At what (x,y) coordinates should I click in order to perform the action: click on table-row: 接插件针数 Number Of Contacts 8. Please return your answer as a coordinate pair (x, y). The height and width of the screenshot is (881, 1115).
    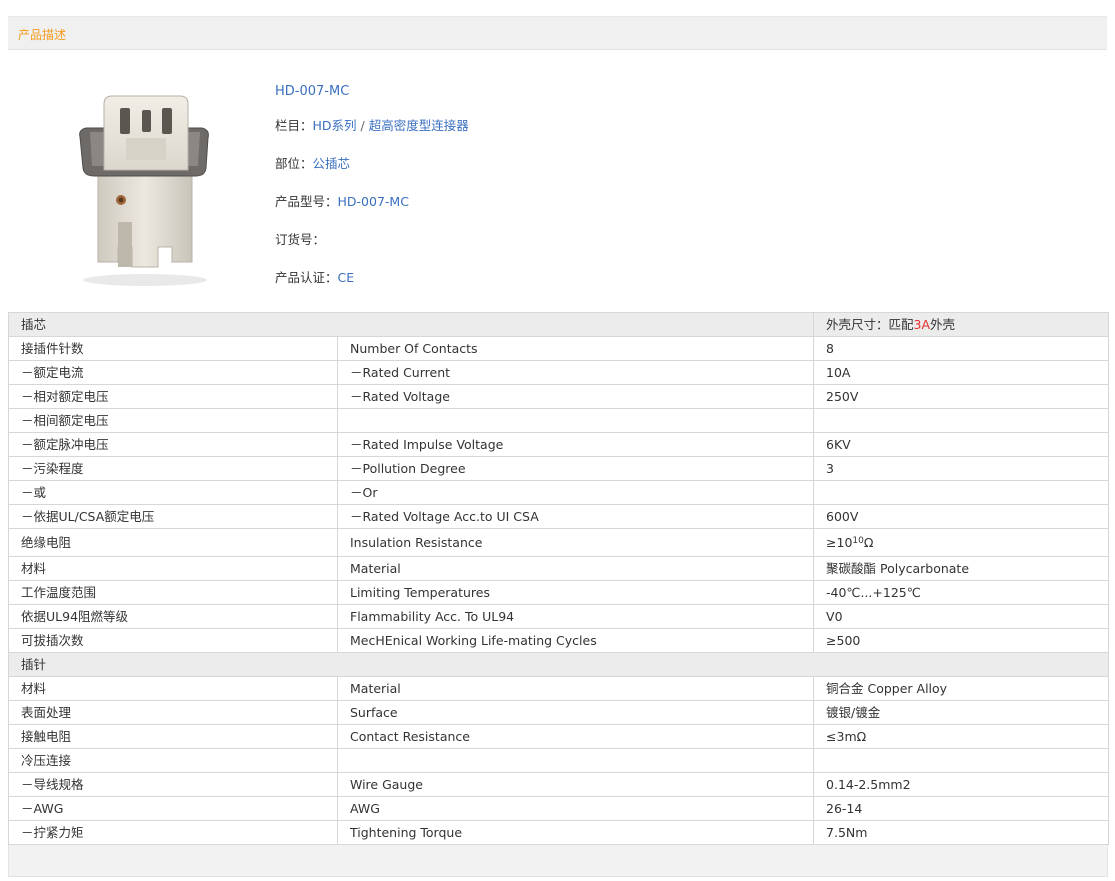
    Looking at the image, I should click on (559, 348).